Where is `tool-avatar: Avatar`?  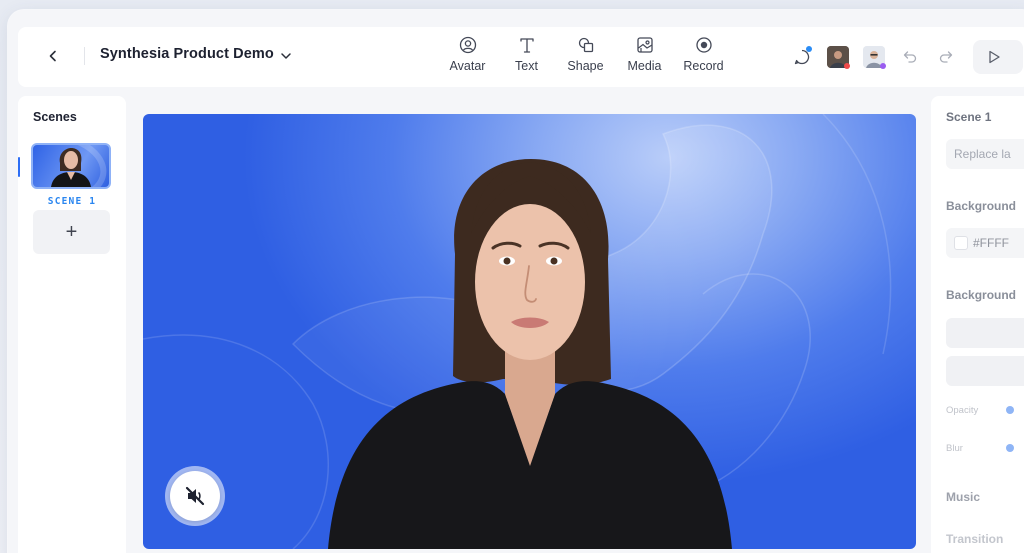
tool-avatar: Avatar is located at coordinates (467, 54).